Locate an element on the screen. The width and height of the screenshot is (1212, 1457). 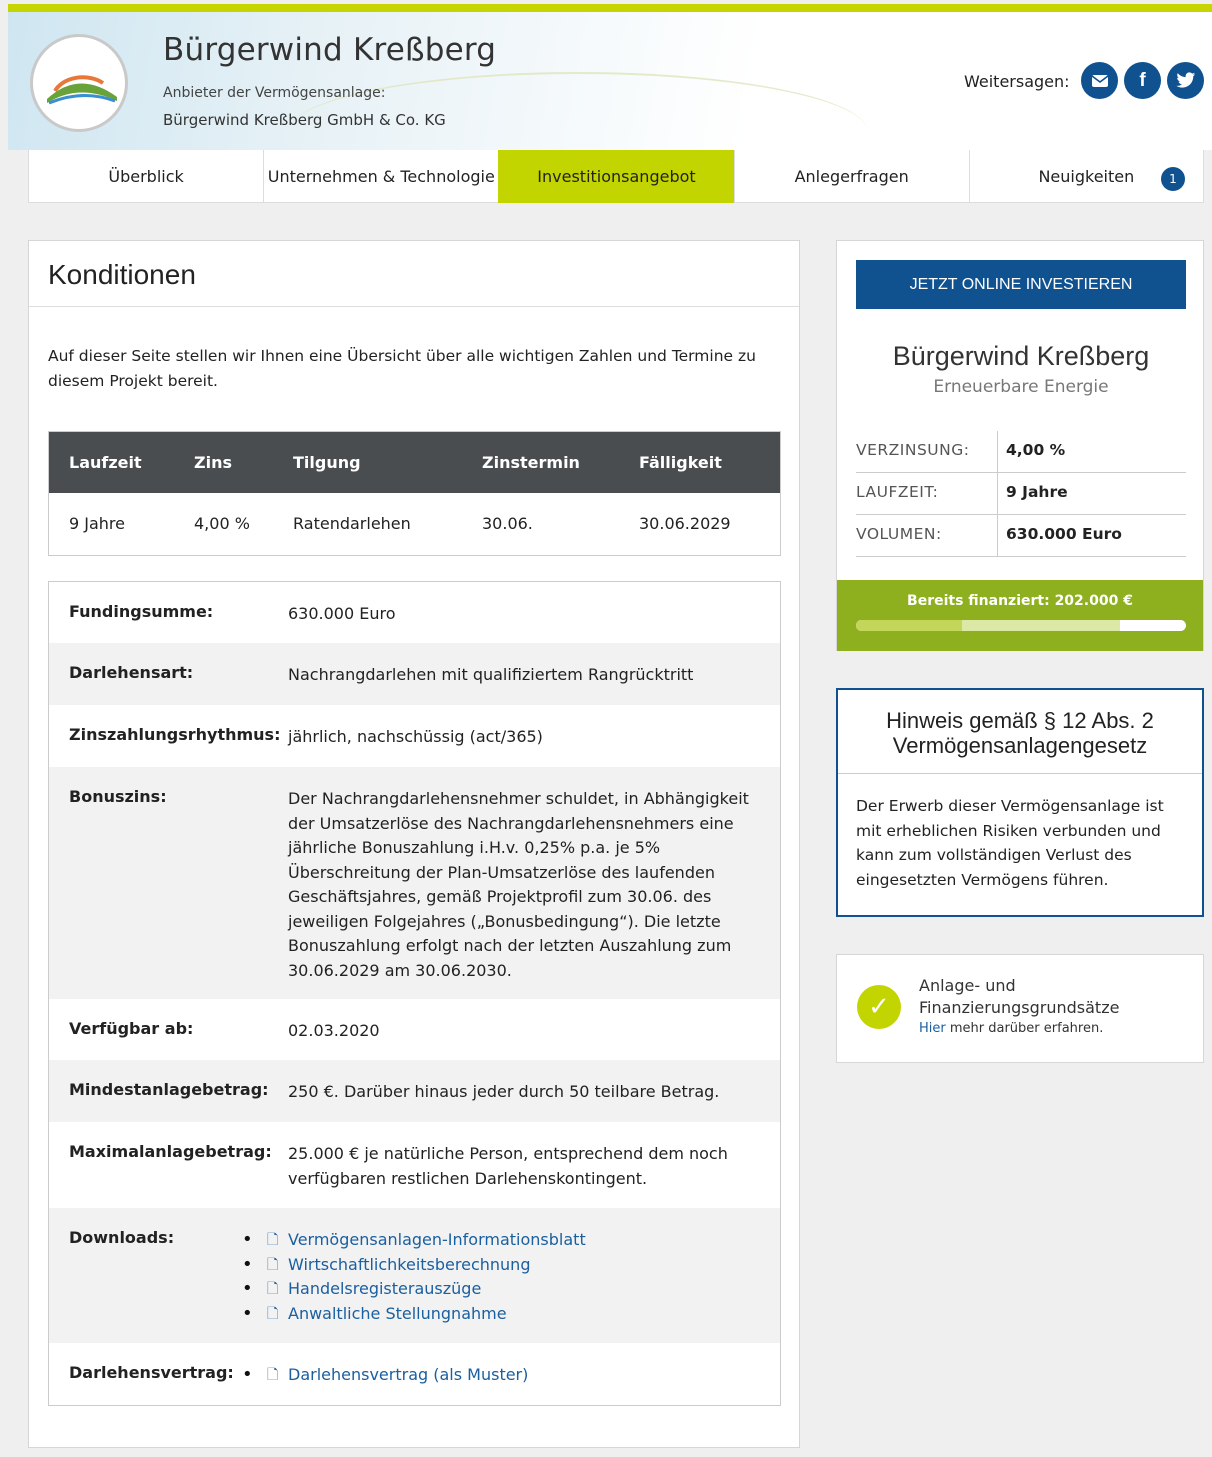
funding-progress-bar is located at coordinates (1021, 625).